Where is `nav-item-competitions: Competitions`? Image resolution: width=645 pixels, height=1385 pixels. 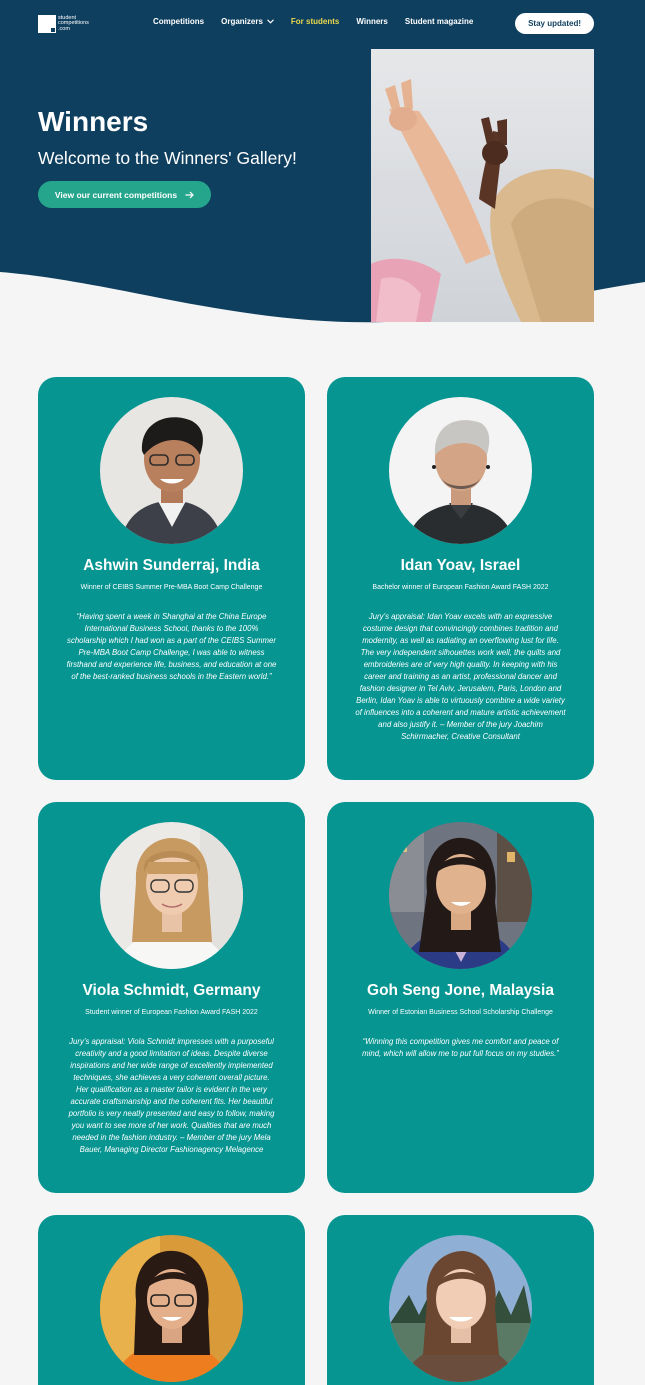
nav-item-competitions: Competitions is located at coordinates (178, 21).